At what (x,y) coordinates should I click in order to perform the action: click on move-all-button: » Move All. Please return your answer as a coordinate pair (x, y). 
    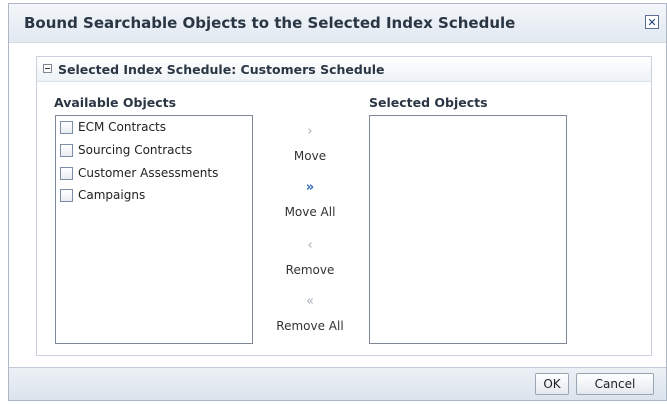
    Looking at the image, I should click on (310, 200).